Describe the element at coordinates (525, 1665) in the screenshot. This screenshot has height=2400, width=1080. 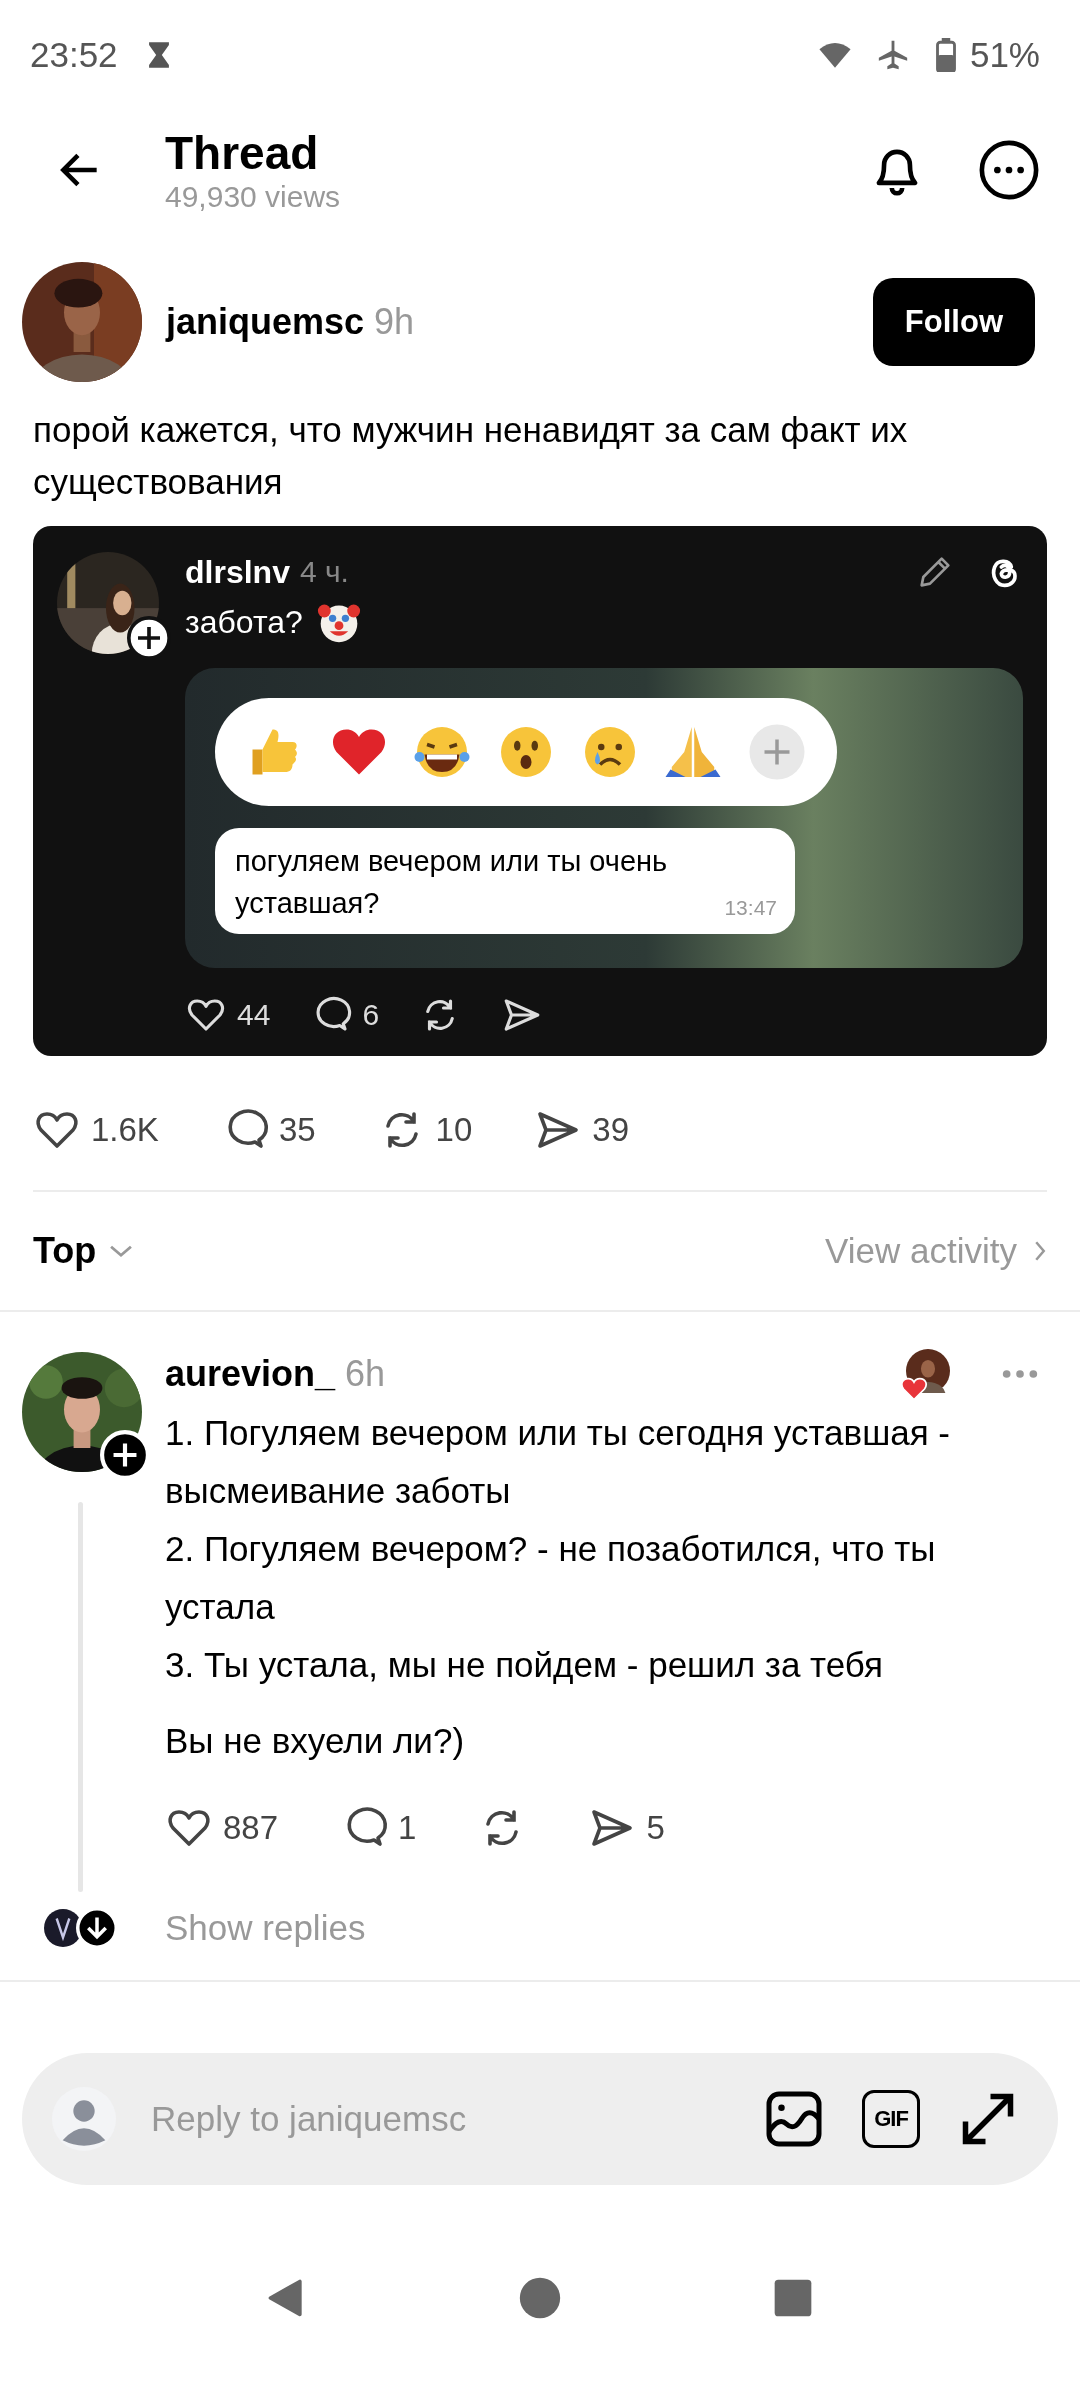
I see `comment-text: 3. Ты устала, мы не пойдем - решил за тебя` at that location.